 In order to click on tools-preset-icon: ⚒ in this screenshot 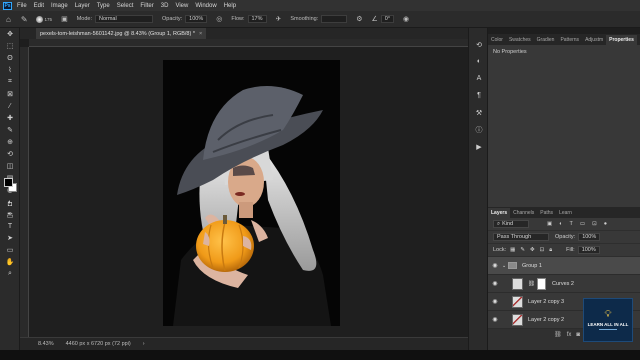, I will do `click(479, 112)`.